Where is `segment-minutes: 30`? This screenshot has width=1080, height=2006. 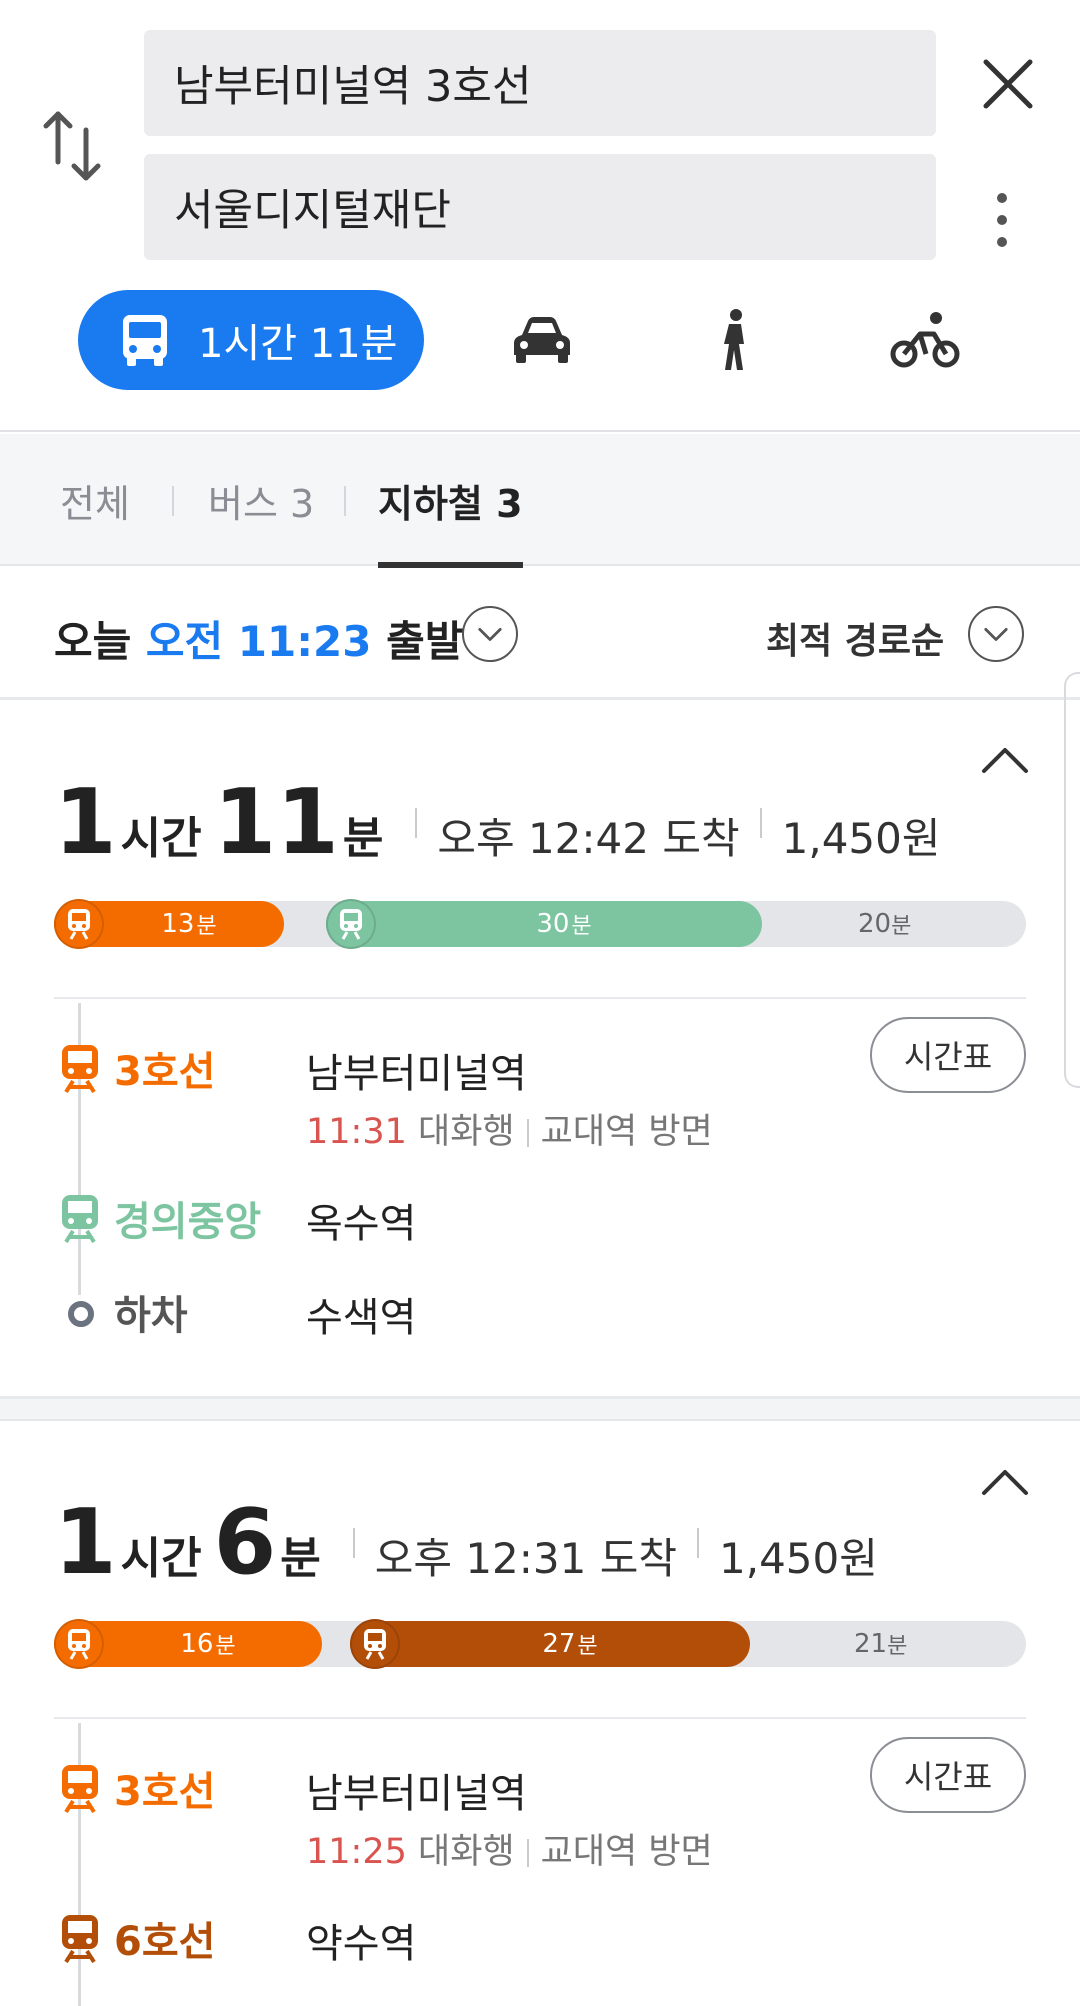
segment-minutes: 30 is located at coordinates (553, 924).